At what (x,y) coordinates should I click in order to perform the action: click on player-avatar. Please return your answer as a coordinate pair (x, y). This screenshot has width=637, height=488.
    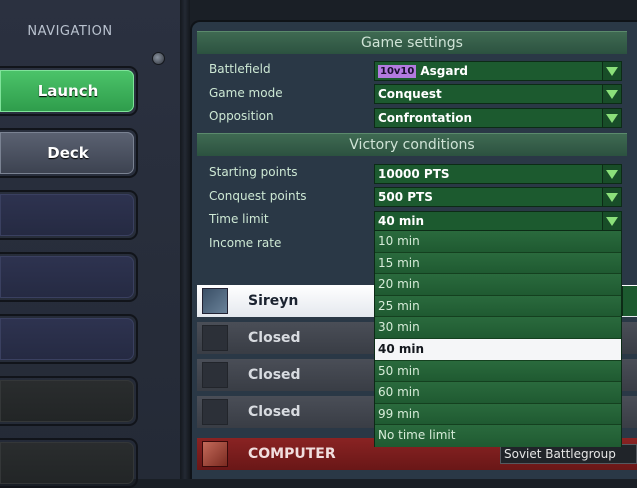
    Looking at the image, I should click on (215, 301).